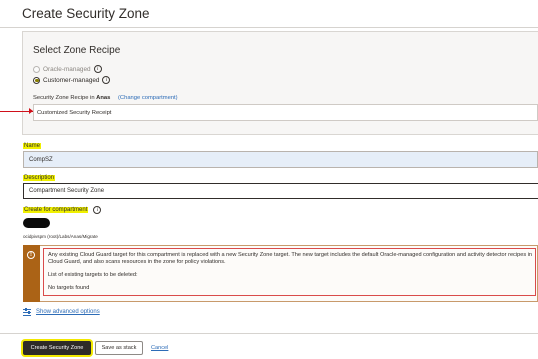 The image size is (538, 359). What do you see at coordinates (60, 236) in the screenshot?
I see `compartment-path: ocidpivspm (root)/Labs/Anas/Migrate` at bounding box center [60, 236].